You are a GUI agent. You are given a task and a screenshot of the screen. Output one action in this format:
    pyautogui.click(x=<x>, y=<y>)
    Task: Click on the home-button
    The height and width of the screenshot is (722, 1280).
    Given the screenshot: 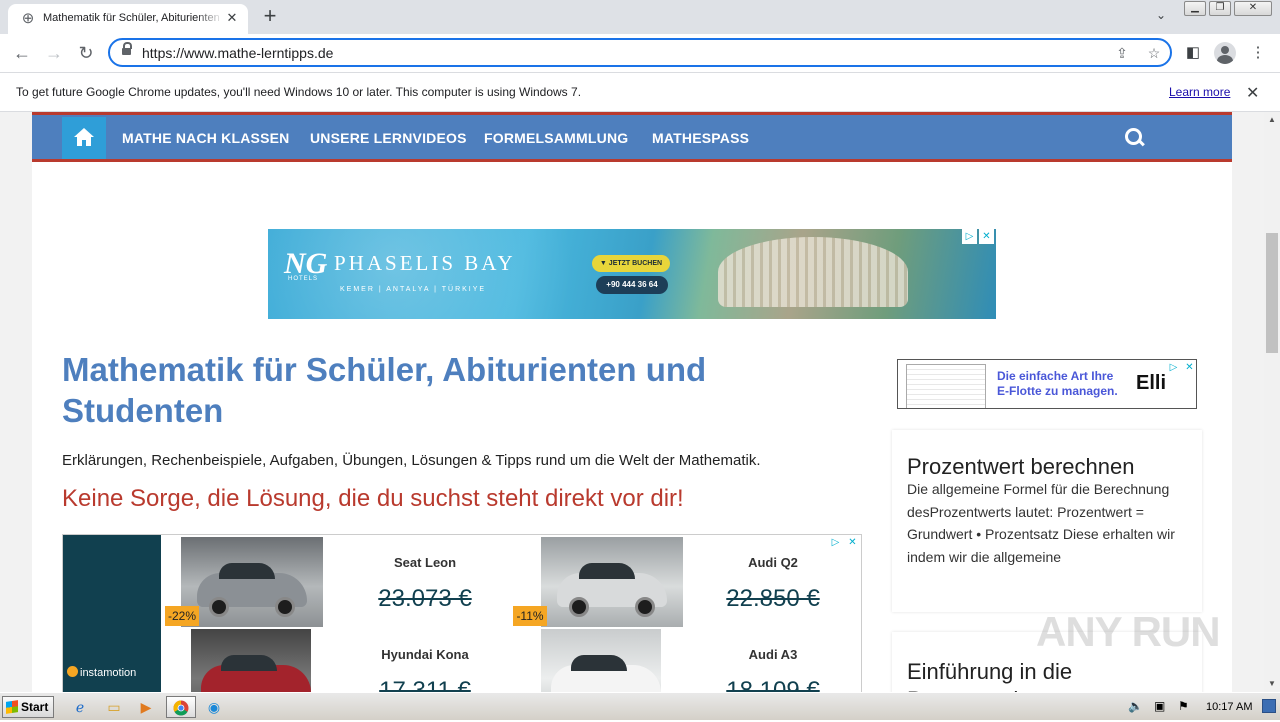 What is the action you would take?
    pyautogui.click(x=84, y=138)
    